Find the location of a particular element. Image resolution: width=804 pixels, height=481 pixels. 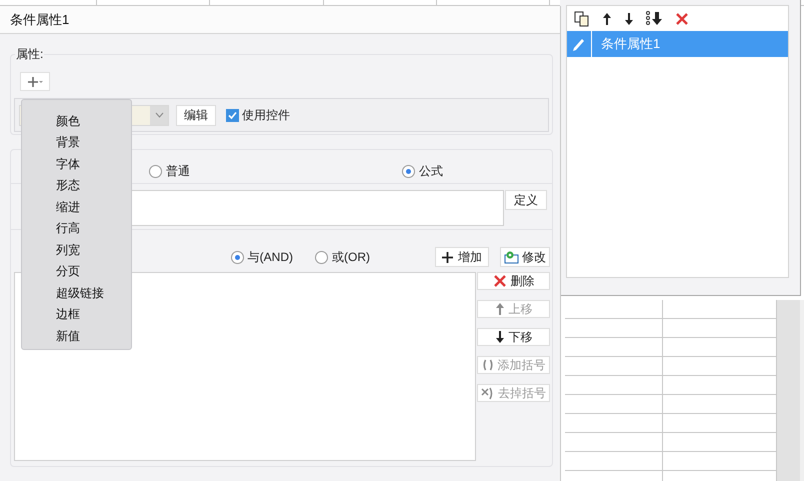

menu-item: 缩进 is located at coordinates (76, 207).